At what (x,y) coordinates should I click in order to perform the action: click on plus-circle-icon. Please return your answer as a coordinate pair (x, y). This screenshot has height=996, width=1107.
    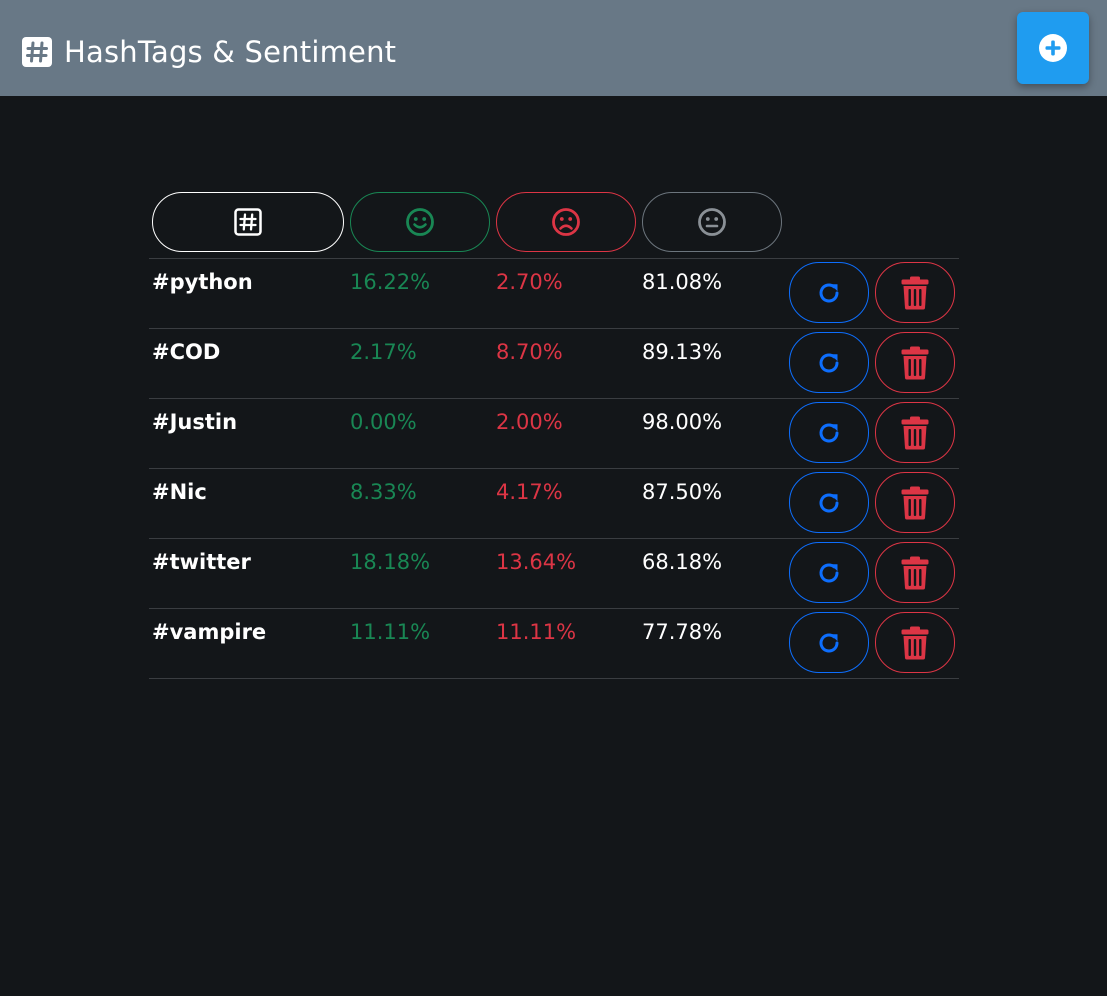
    Looking at the image, I should click on (1053, 48).